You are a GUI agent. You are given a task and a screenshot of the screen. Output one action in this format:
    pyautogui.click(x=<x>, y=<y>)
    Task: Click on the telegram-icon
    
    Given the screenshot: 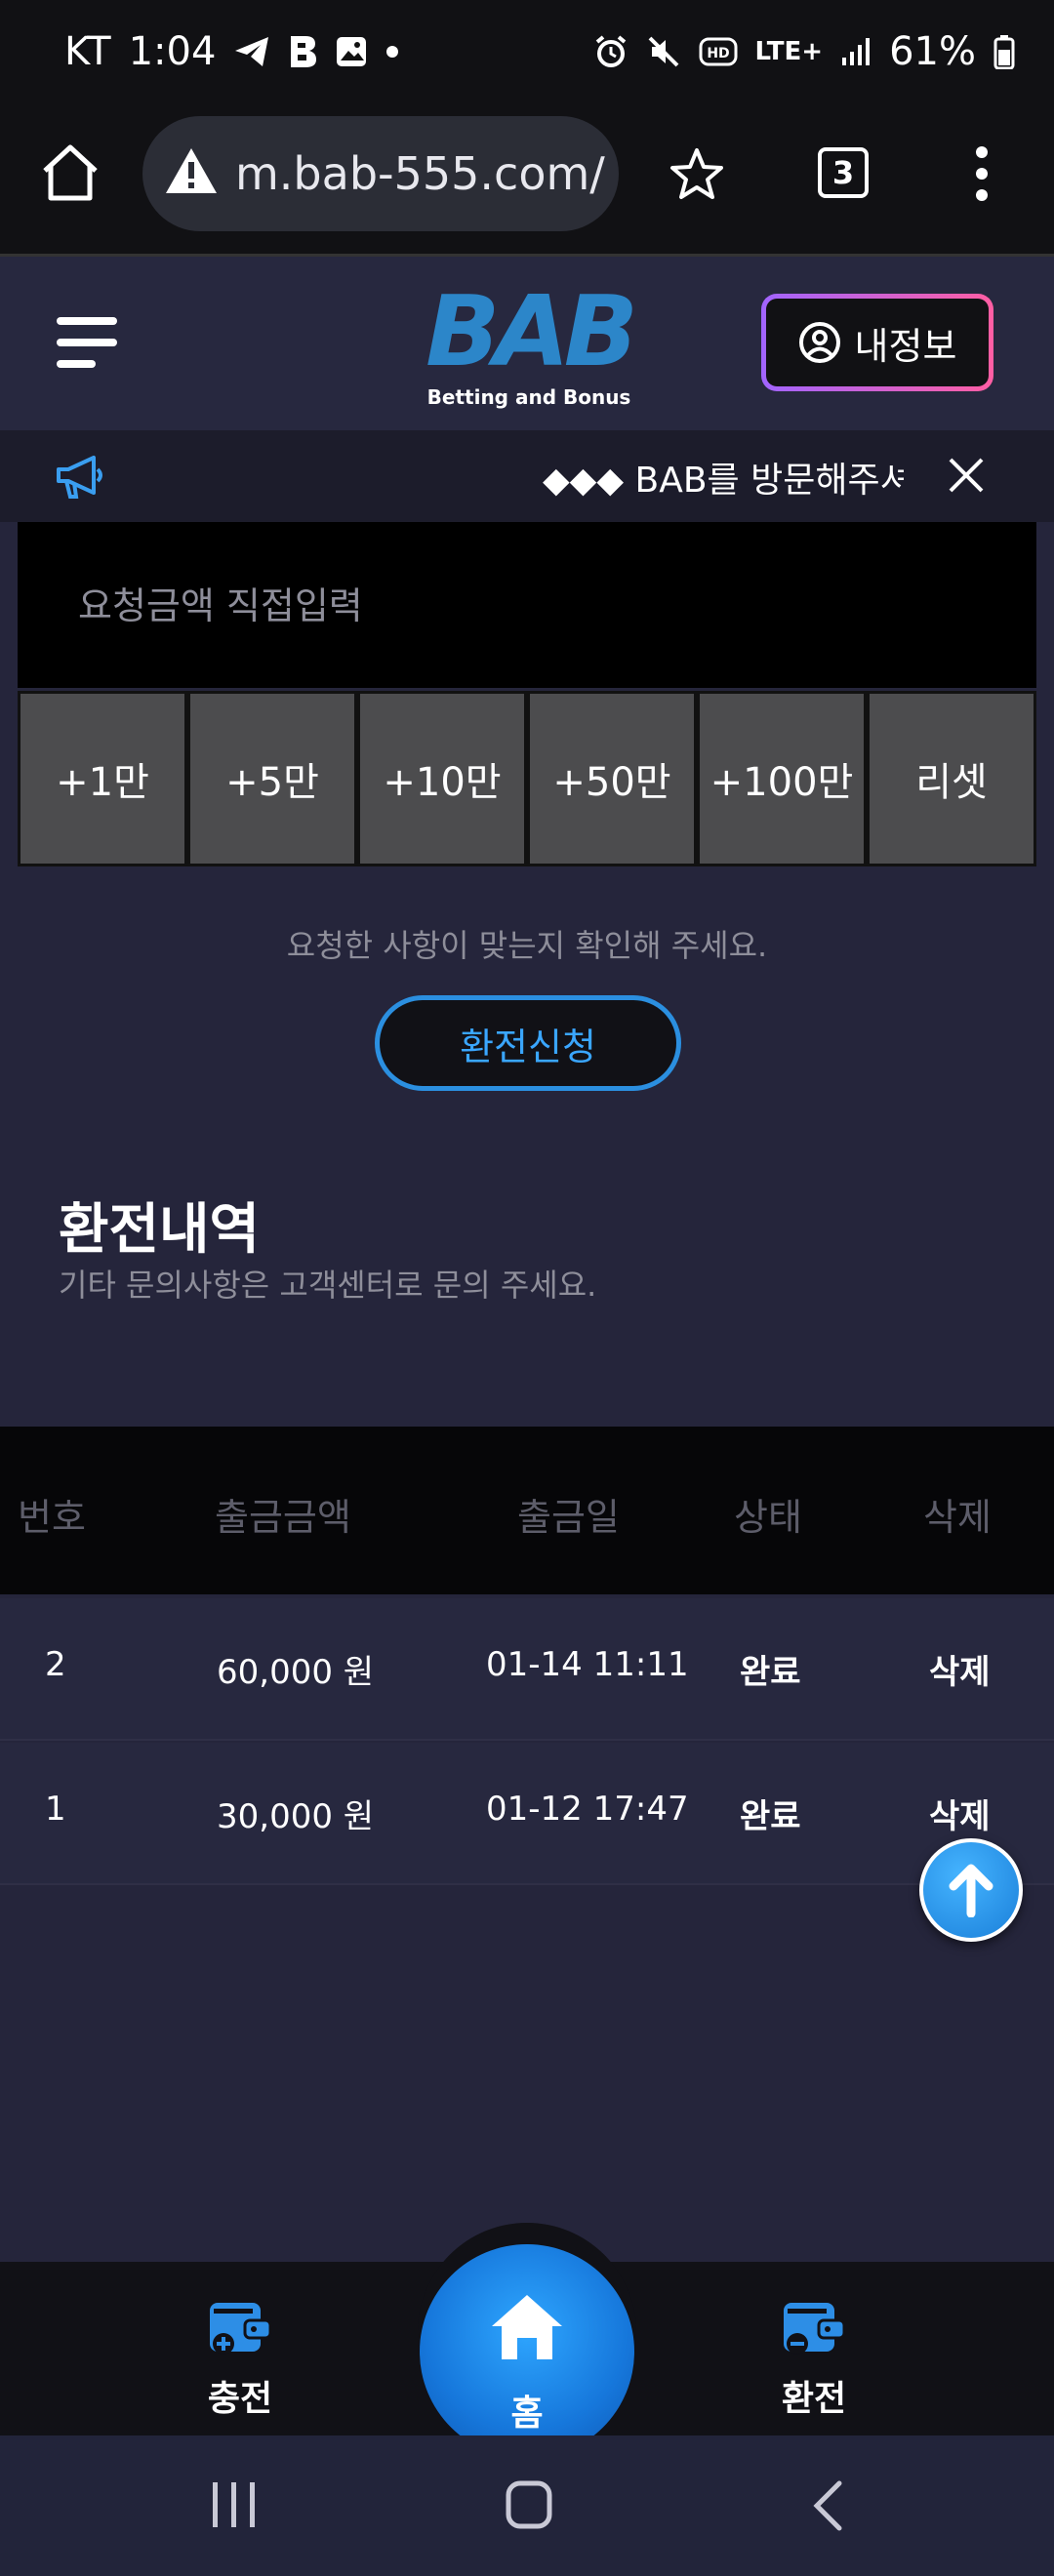 What is the action you would take?
    pyautogui.click(x=252, y=51)
    